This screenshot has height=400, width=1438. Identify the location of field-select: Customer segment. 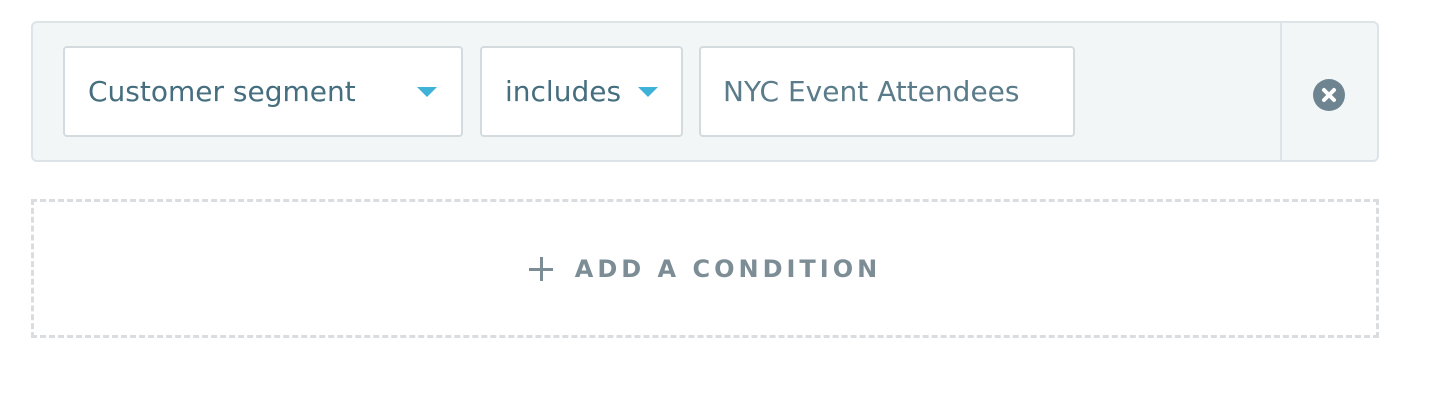
(263, 91).